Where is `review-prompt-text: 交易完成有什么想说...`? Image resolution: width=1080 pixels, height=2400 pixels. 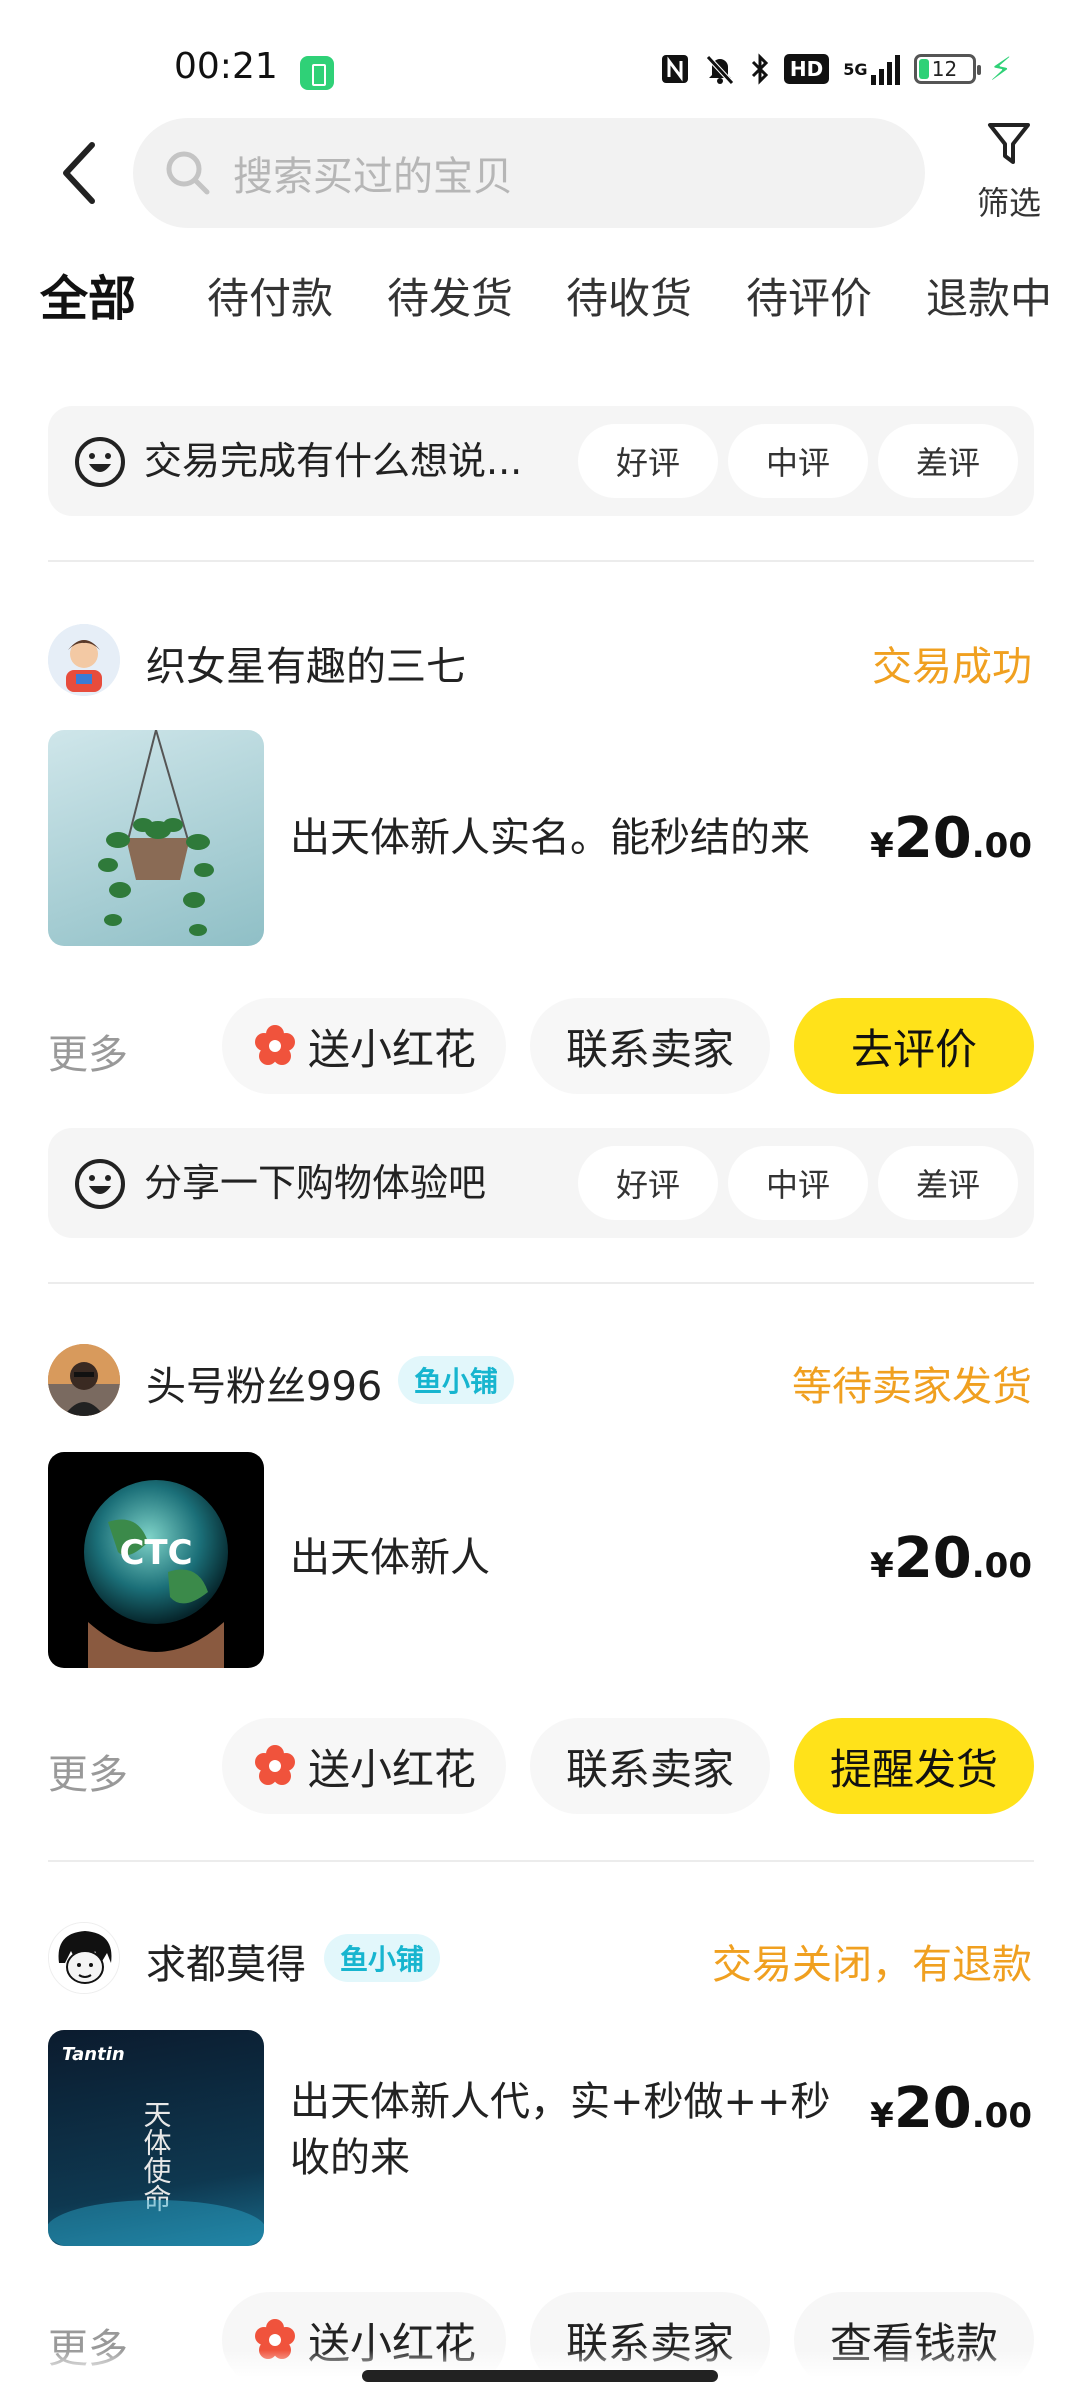 review-prompt-text: 交易完成有什么想说... is located at coordinates (333, 461).